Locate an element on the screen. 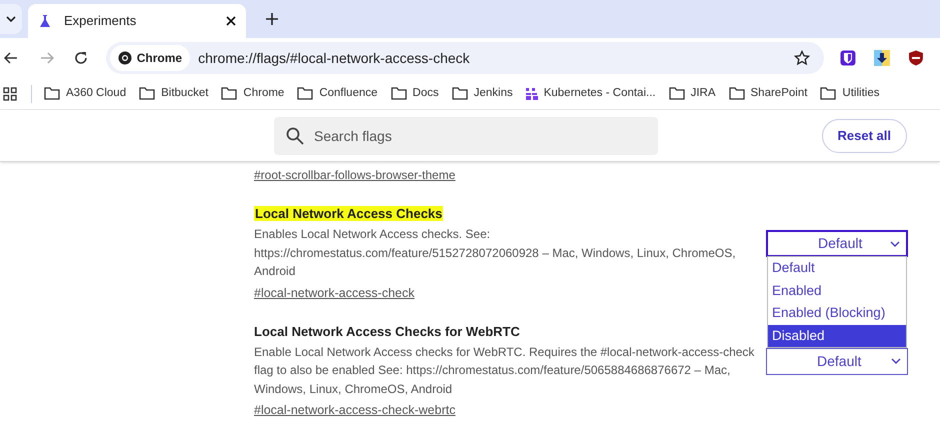 This screenshot has height=428, width=940. close-icon is located at coordinates (231, 21).